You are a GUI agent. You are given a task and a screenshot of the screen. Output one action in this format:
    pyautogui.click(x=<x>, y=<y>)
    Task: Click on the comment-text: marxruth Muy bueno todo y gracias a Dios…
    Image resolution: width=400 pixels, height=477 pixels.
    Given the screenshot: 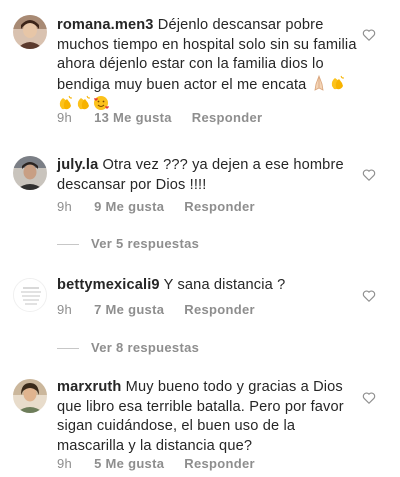 What is the action you would take?
    pyautogui.click(x=207, y=417)
    